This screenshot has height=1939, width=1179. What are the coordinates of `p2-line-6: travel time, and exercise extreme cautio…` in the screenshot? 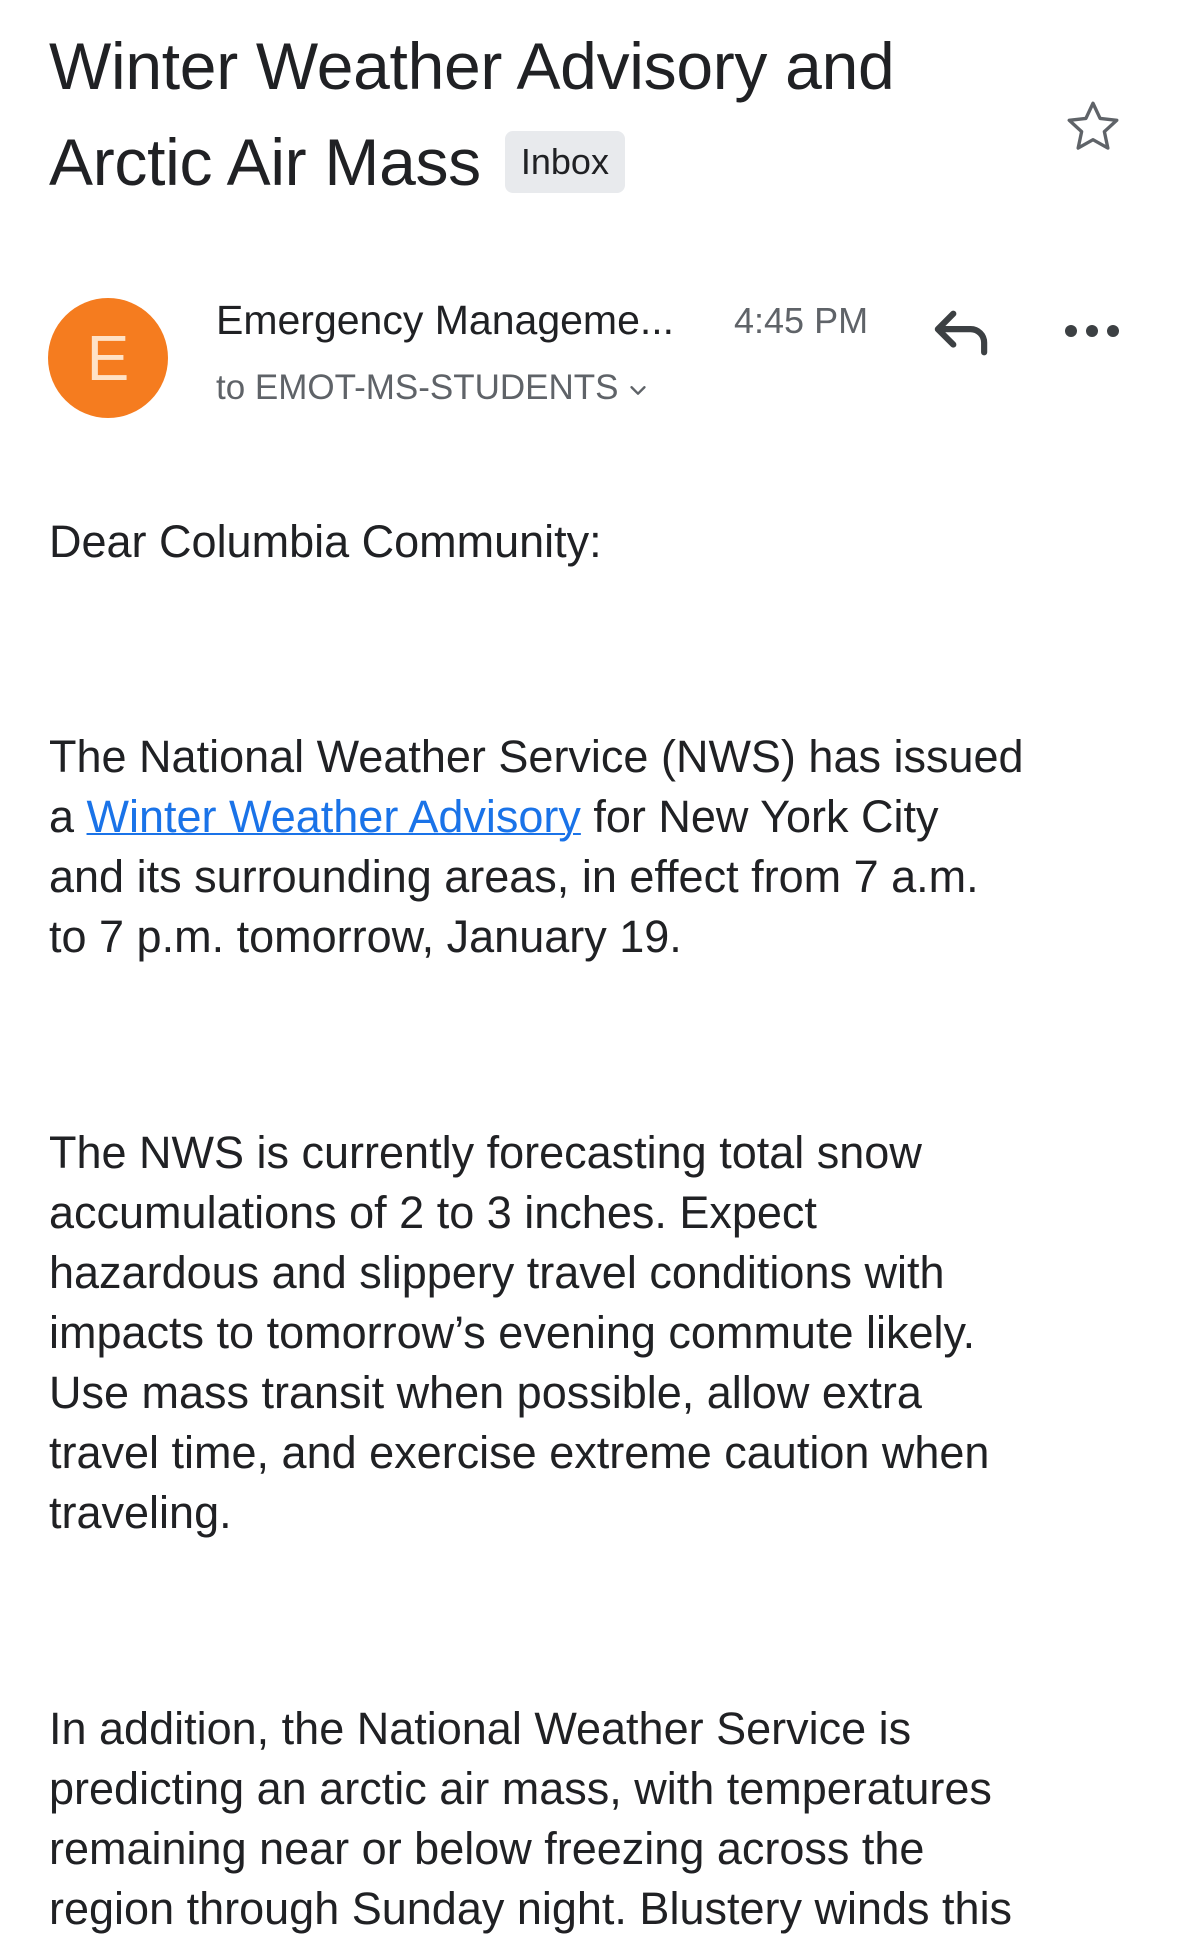 It's located at (519, 1452).